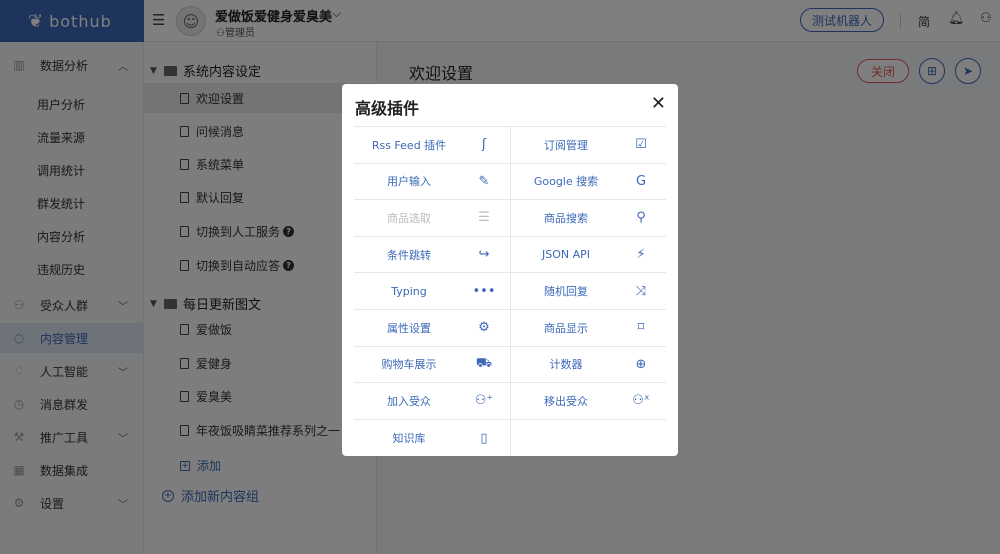  Describe the element at coordinates (641, 145) in the screenshot. I see `edit-square-icon: ☑` at that location.